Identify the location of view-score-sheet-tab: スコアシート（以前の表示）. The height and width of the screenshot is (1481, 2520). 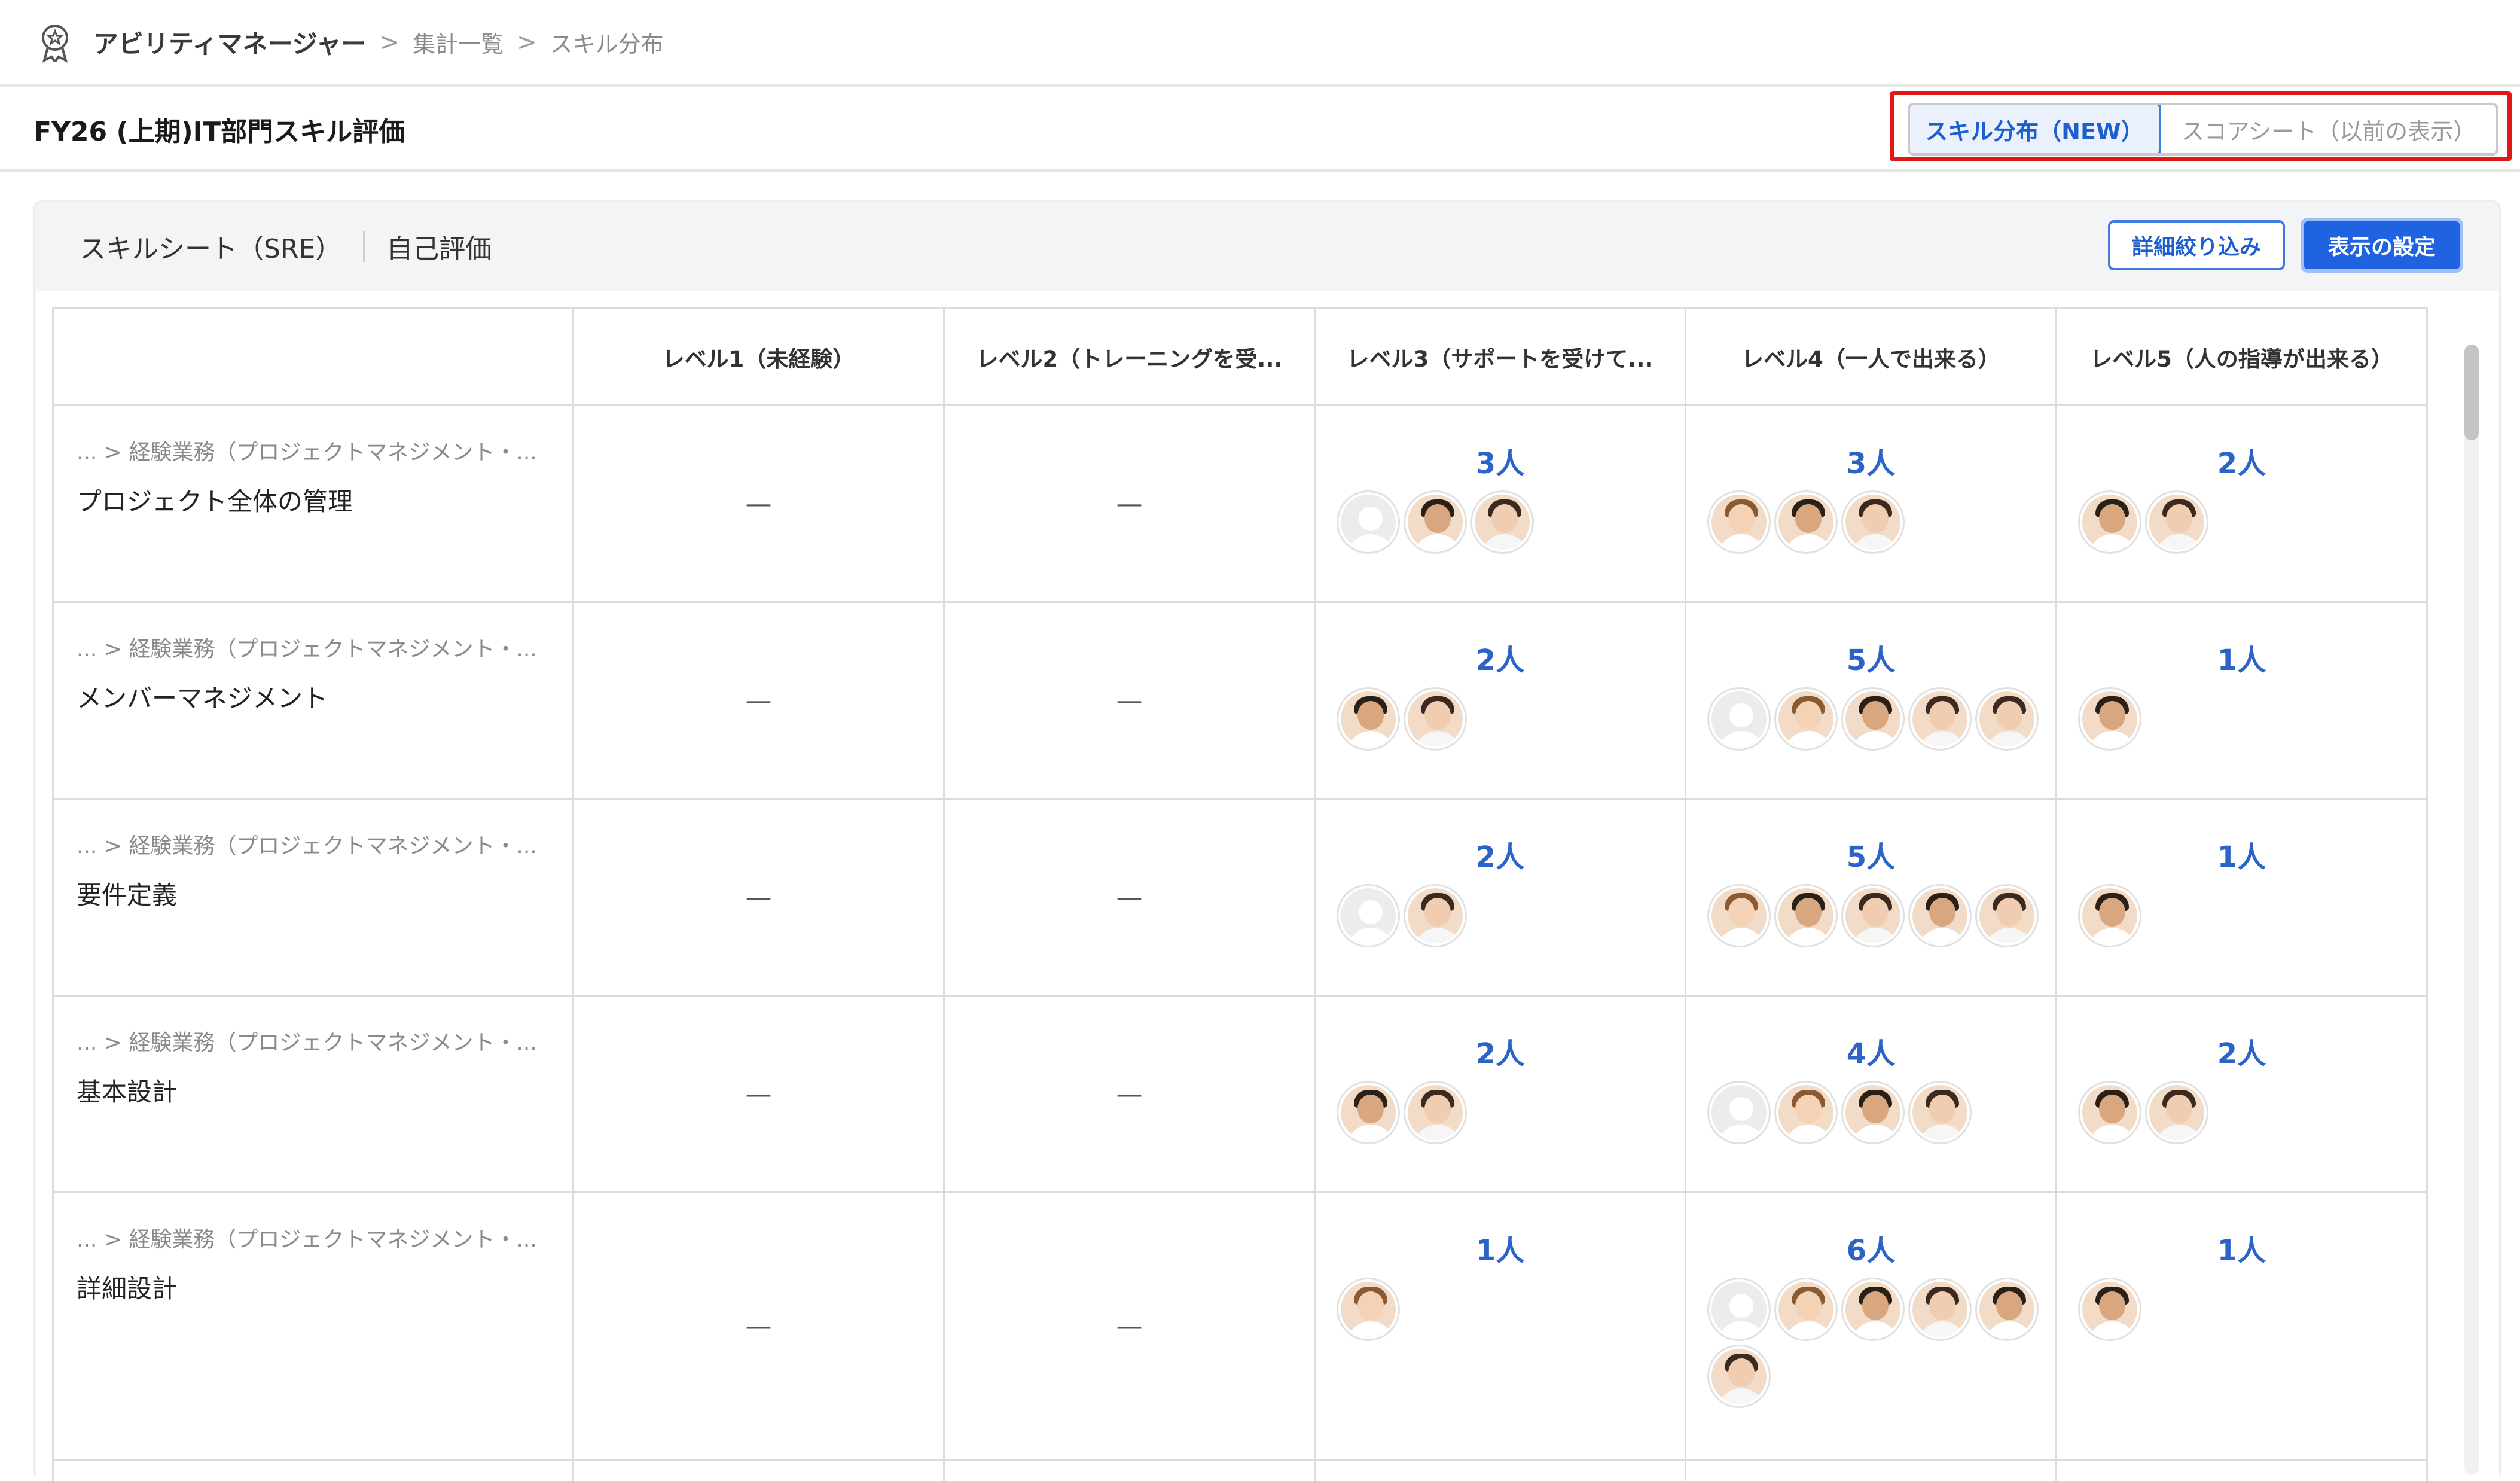
(2328, 129).